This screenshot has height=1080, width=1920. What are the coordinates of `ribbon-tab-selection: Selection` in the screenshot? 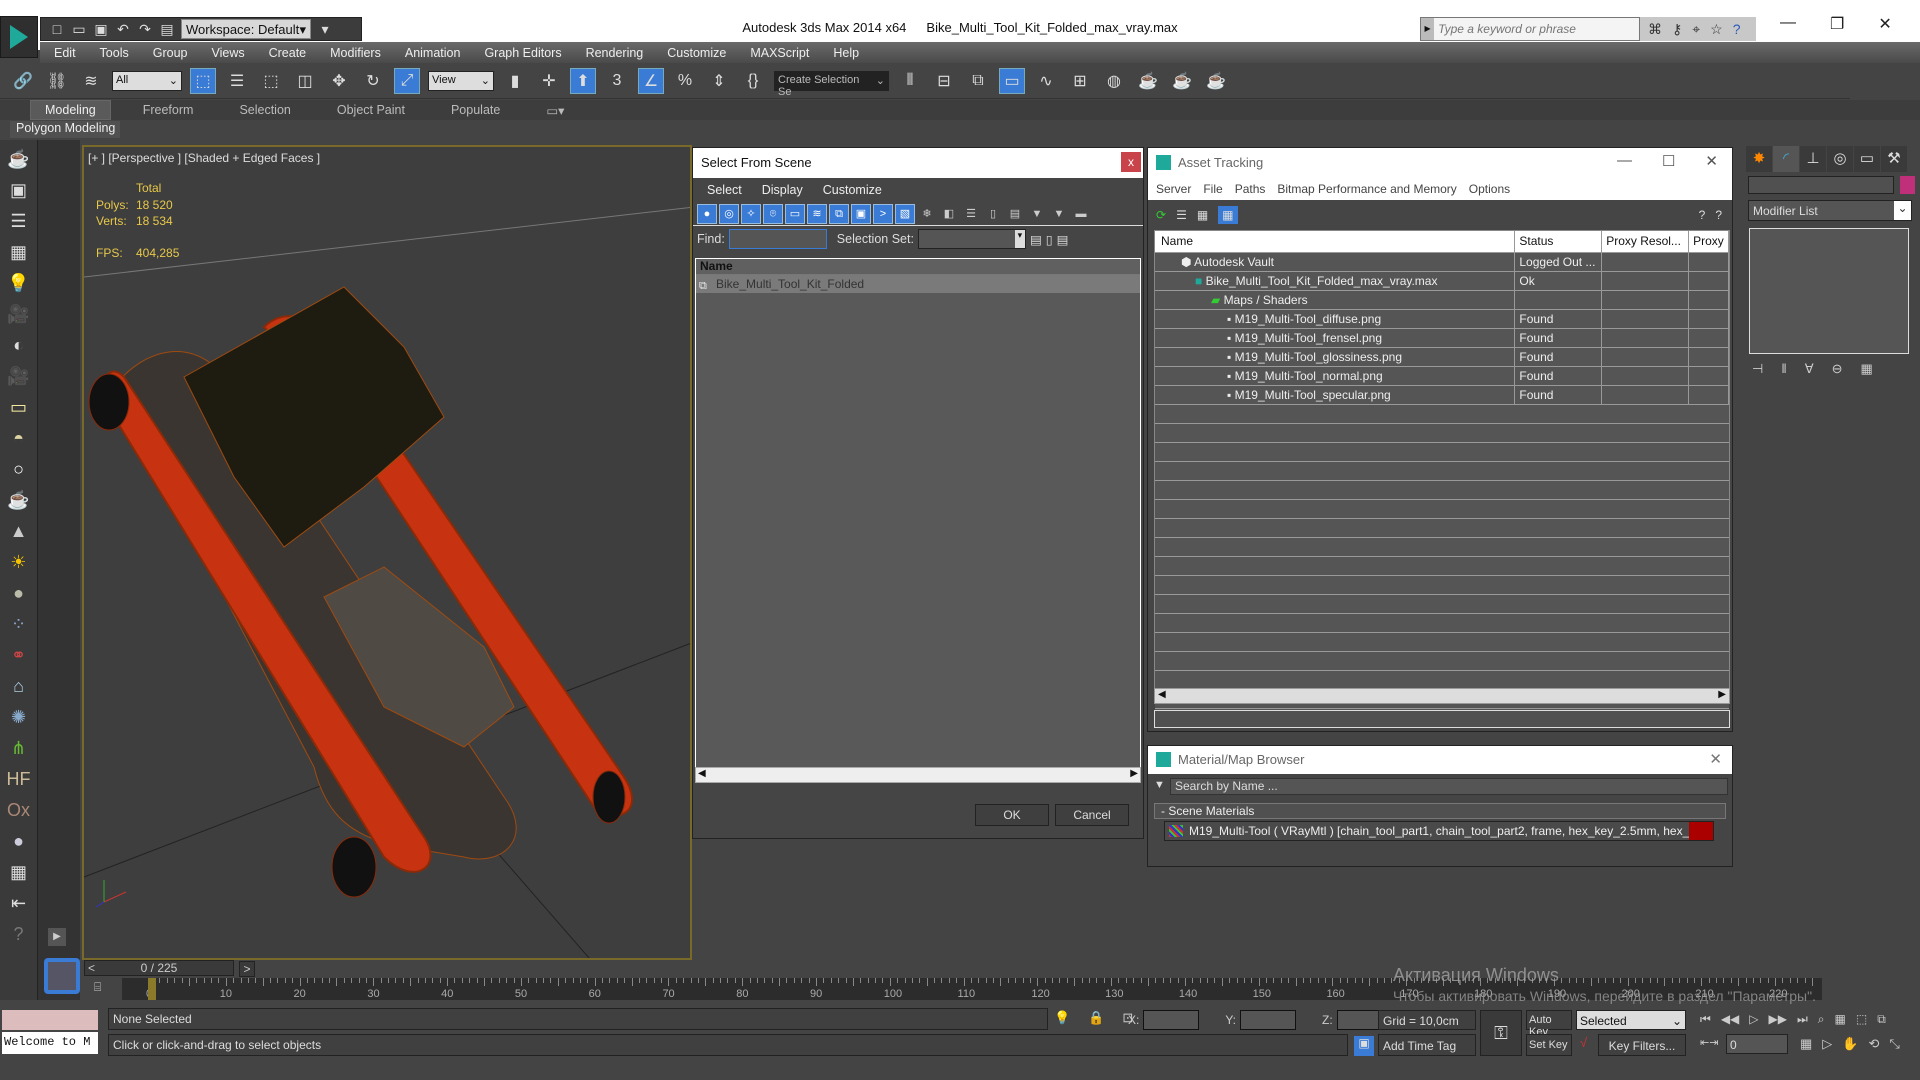 It's located at (264, 110).